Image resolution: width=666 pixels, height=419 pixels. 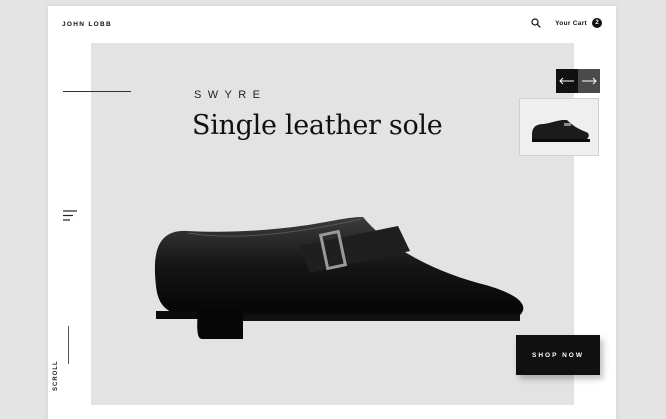 I want to click on product-collection: SWYRE, so click(x=230, y=95).